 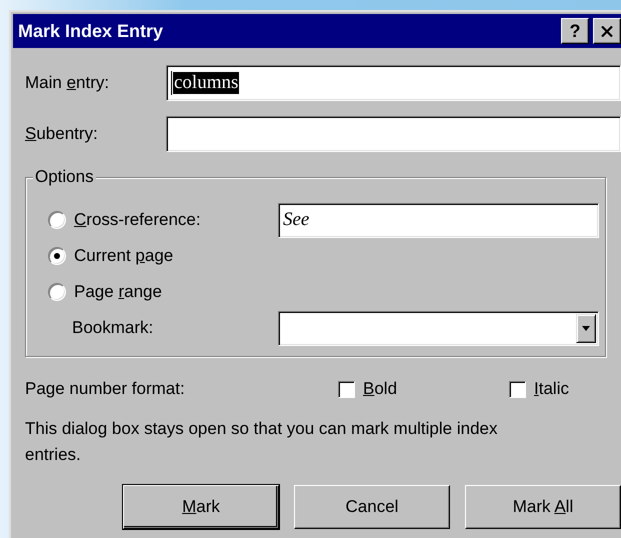 What do you see at coordinates (91, 31) in the screenshot?
I see `window-title: Mark Index Entry` at bounding box center [91, 31].